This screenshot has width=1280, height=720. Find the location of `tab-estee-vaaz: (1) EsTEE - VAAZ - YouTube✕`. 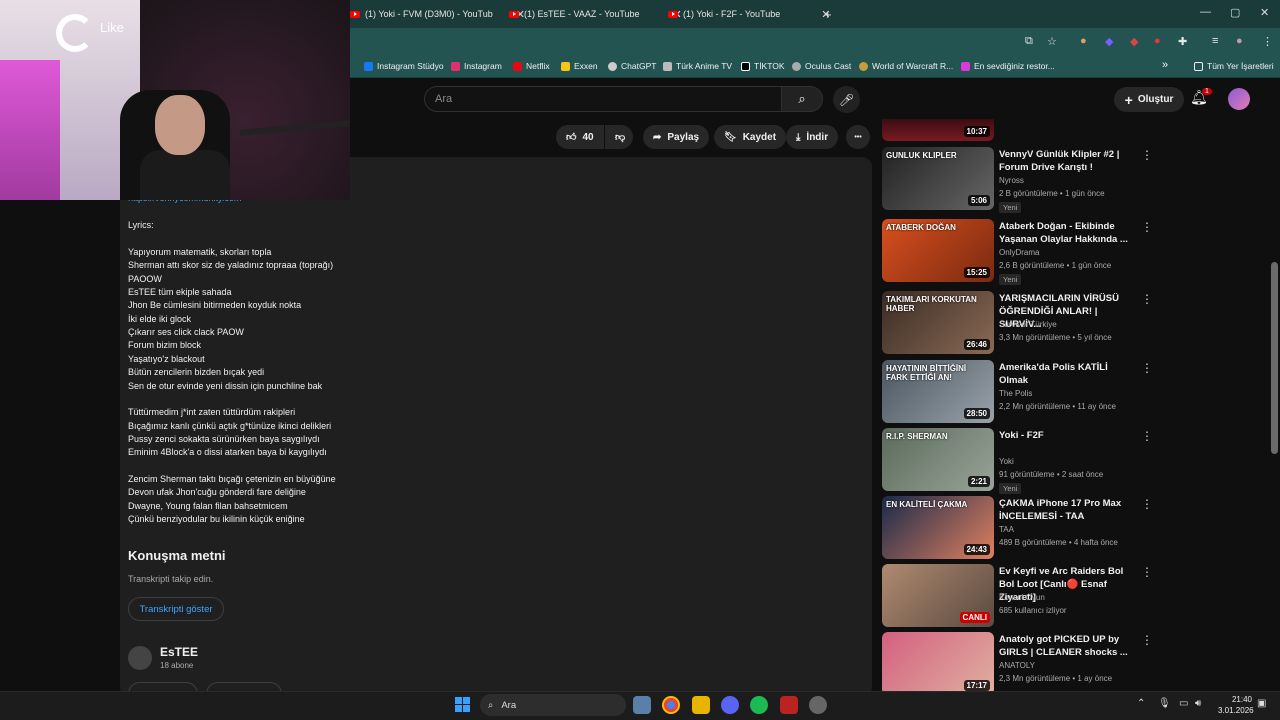

tab-estee-vaaz: (1) EsTEE - VAAZ - YouTube✕ is located at coordinates (595, 14).